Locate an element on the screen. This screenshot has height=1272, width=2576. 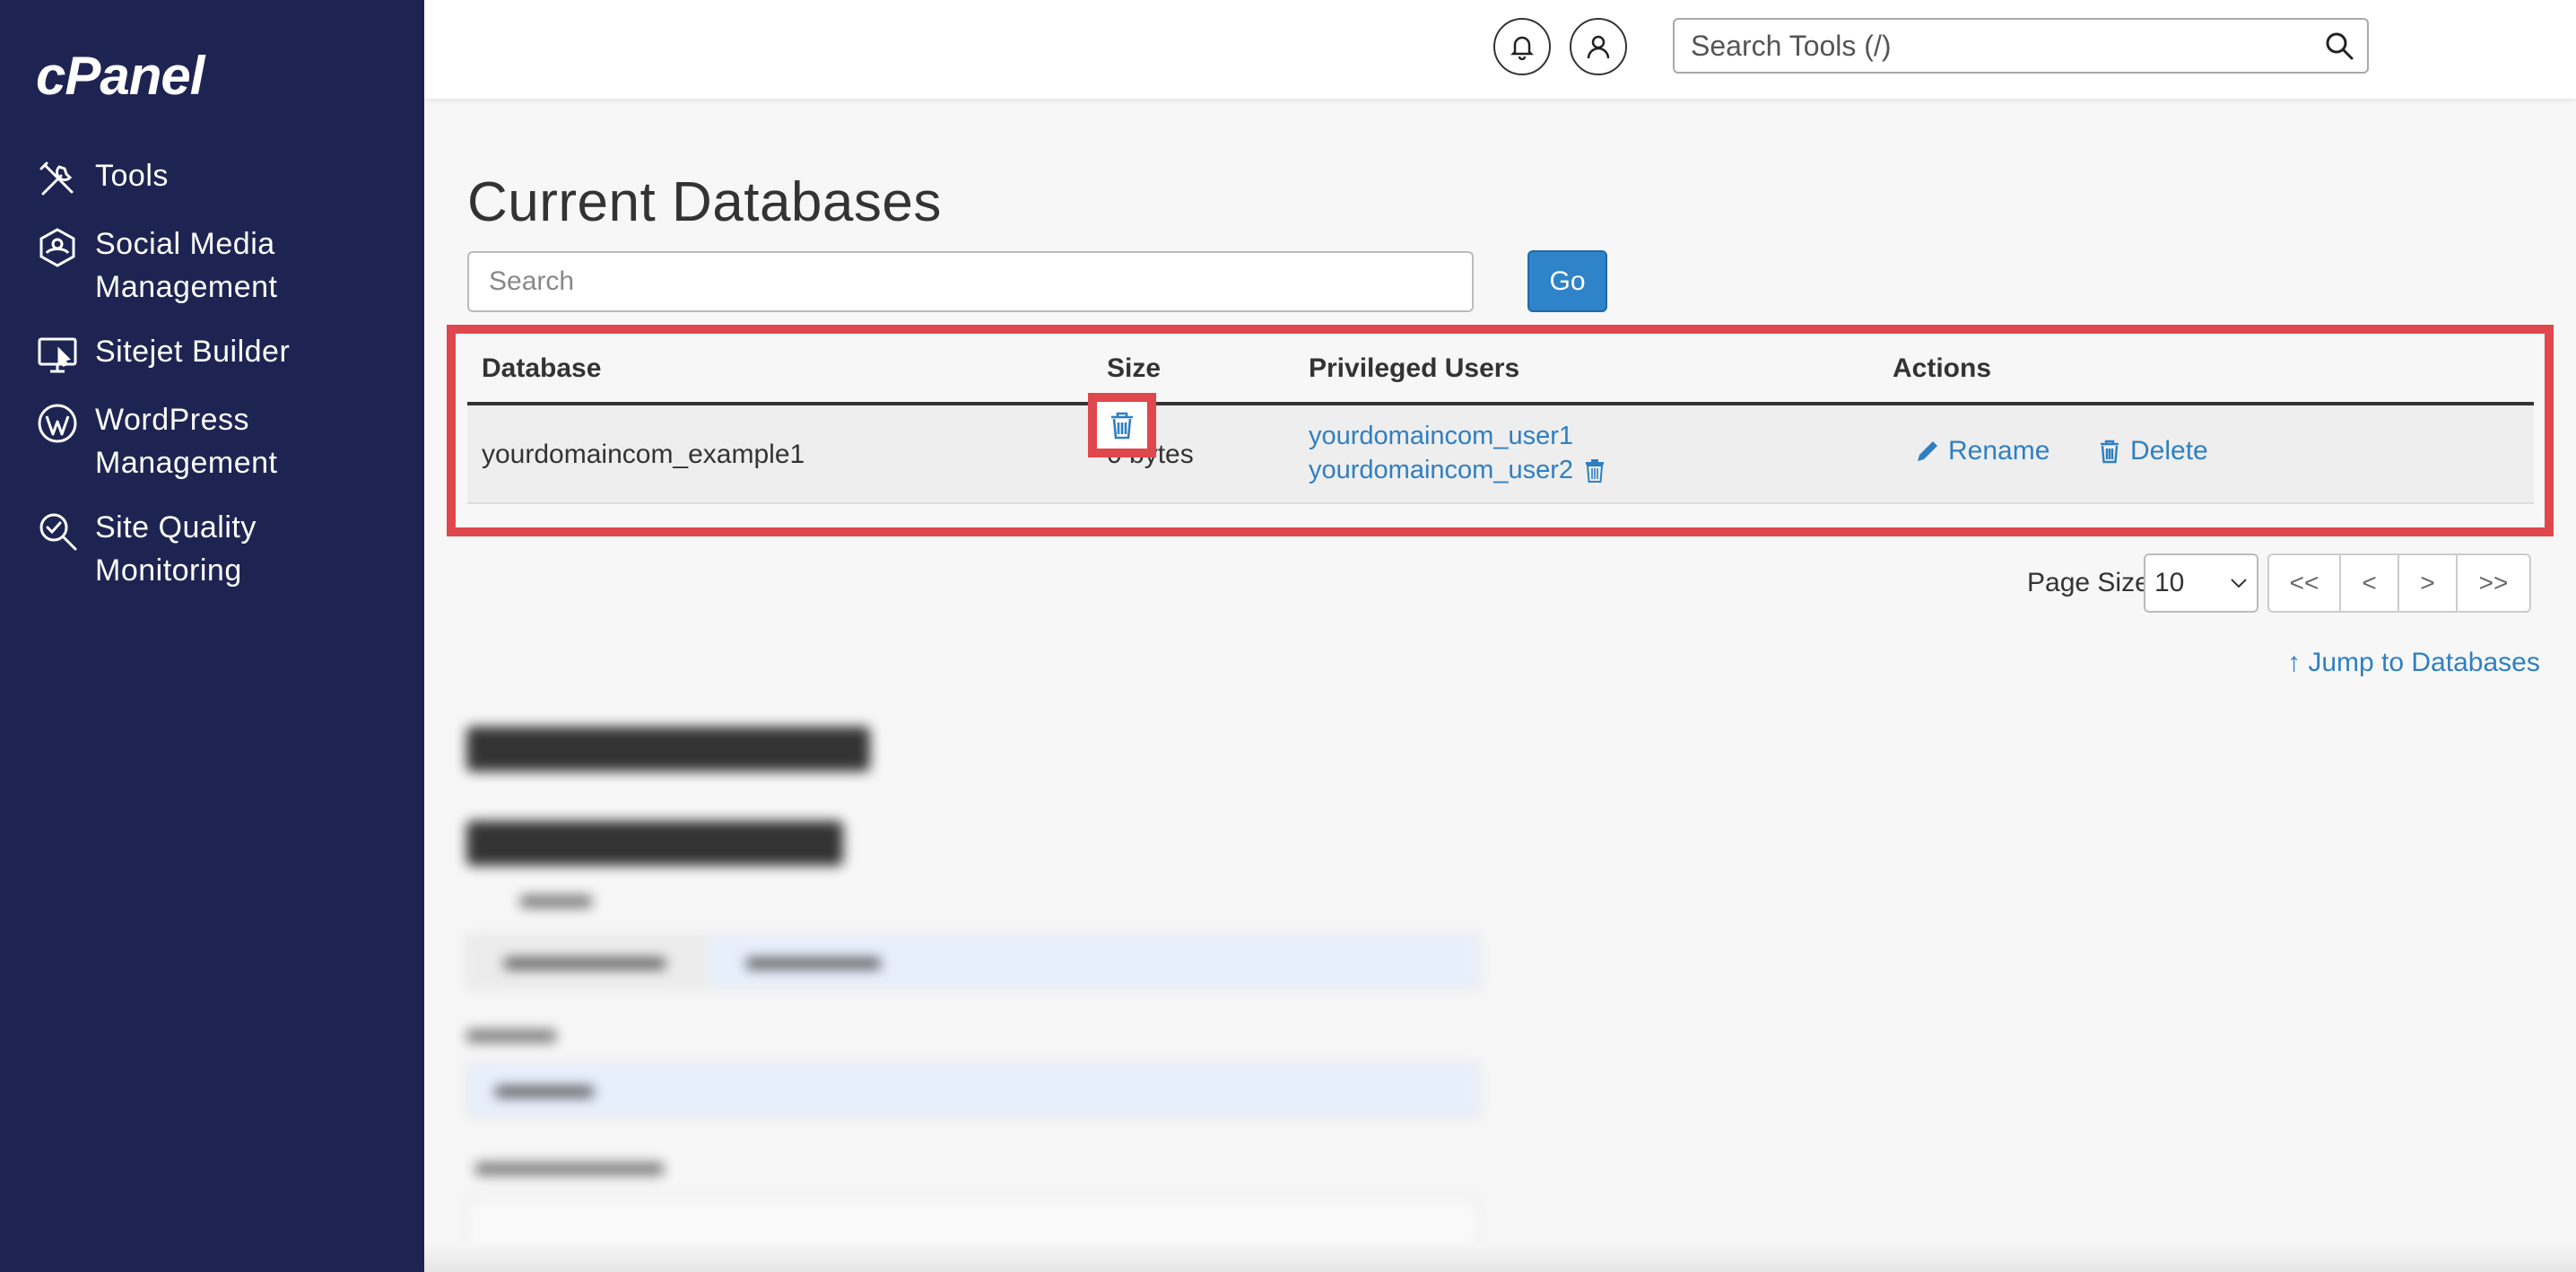
page-size-select: 10 is located at coordinates (2201, 583).